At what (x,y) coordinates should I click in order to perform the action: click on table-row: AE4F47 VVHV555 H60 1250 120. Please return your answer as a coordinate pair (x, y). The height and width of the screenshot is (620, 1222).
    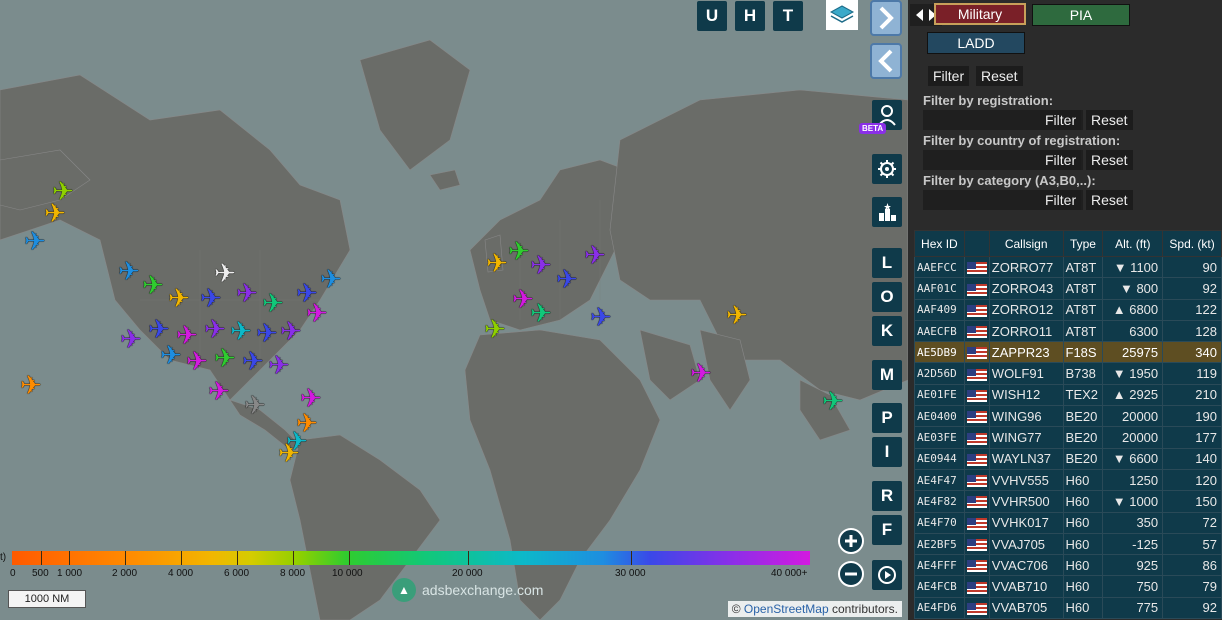
    Looking at the image, I should click on (1068, 480).